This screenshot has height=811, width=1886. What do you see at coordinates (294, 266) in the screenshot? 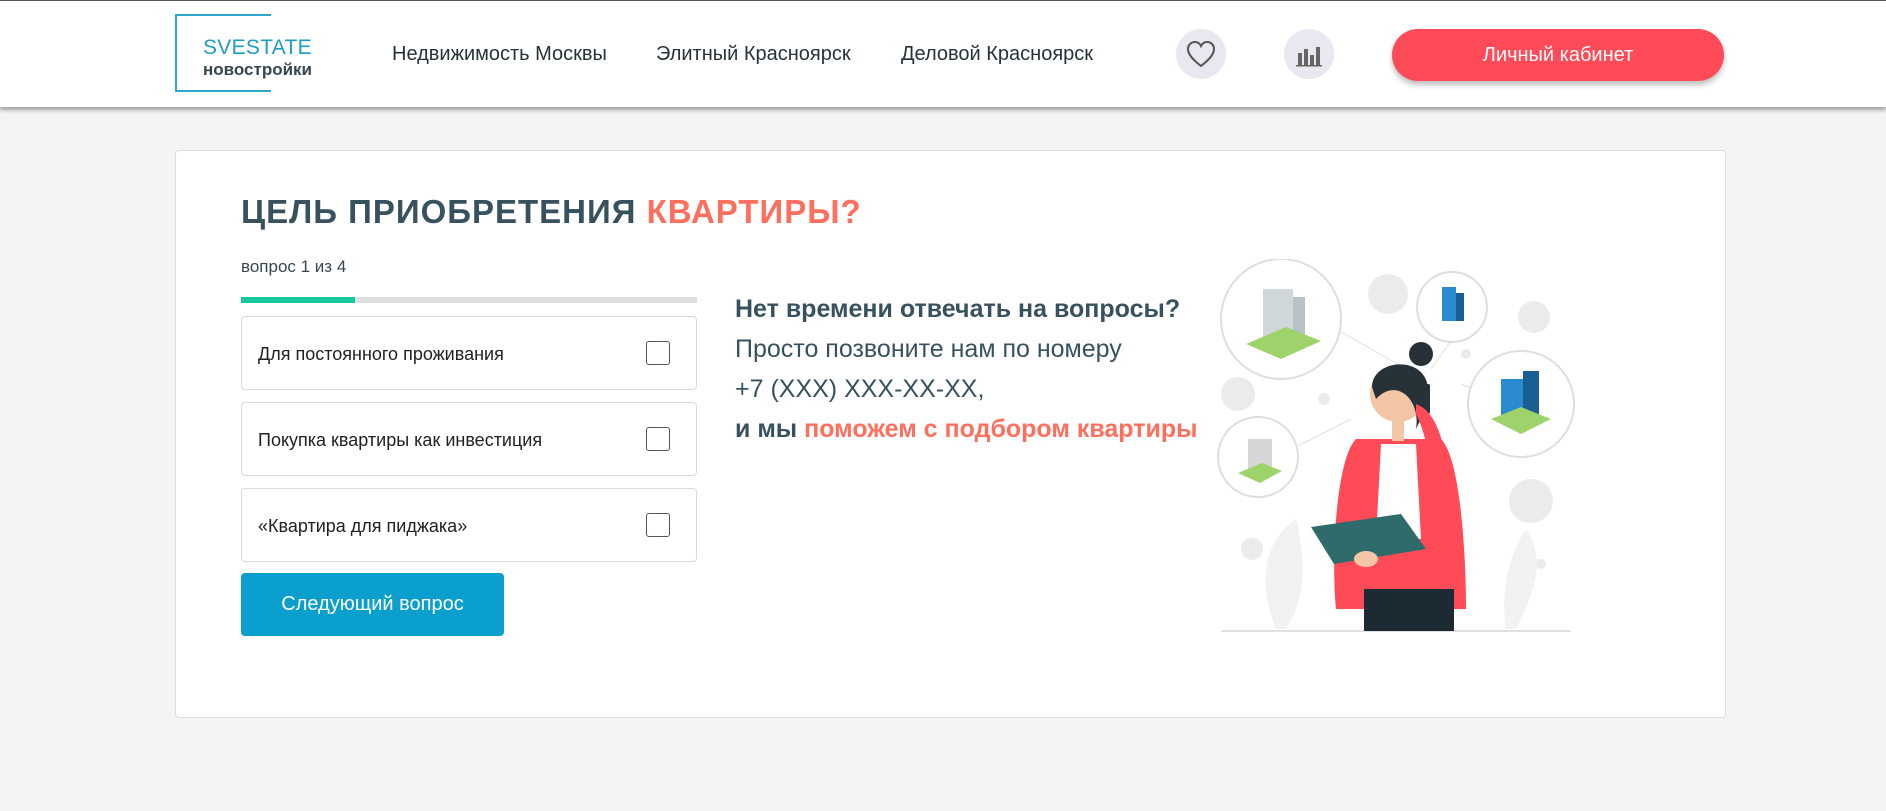
I see `progress-label: вопрос 1 из 4` at bounding box center [294, 266].